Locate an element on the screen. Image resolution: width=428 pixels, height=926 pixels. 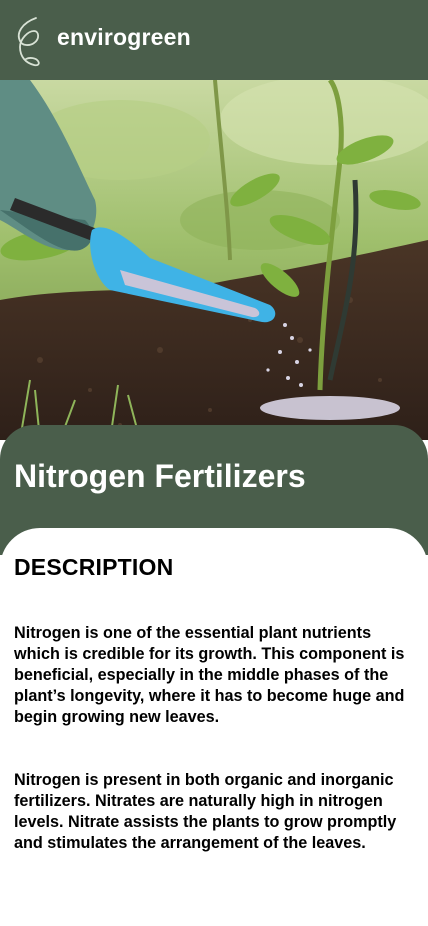
description-heading: DESCRIPTION is located at coordinates (94, 567).